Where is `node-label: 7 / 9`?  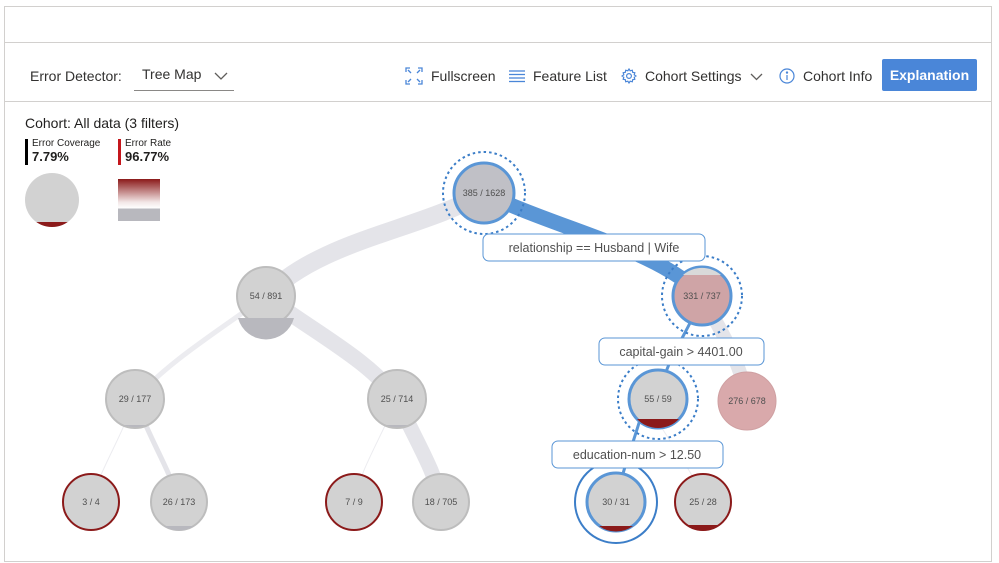 node-label: 7 / 9 is located at coordinates (354, 502).